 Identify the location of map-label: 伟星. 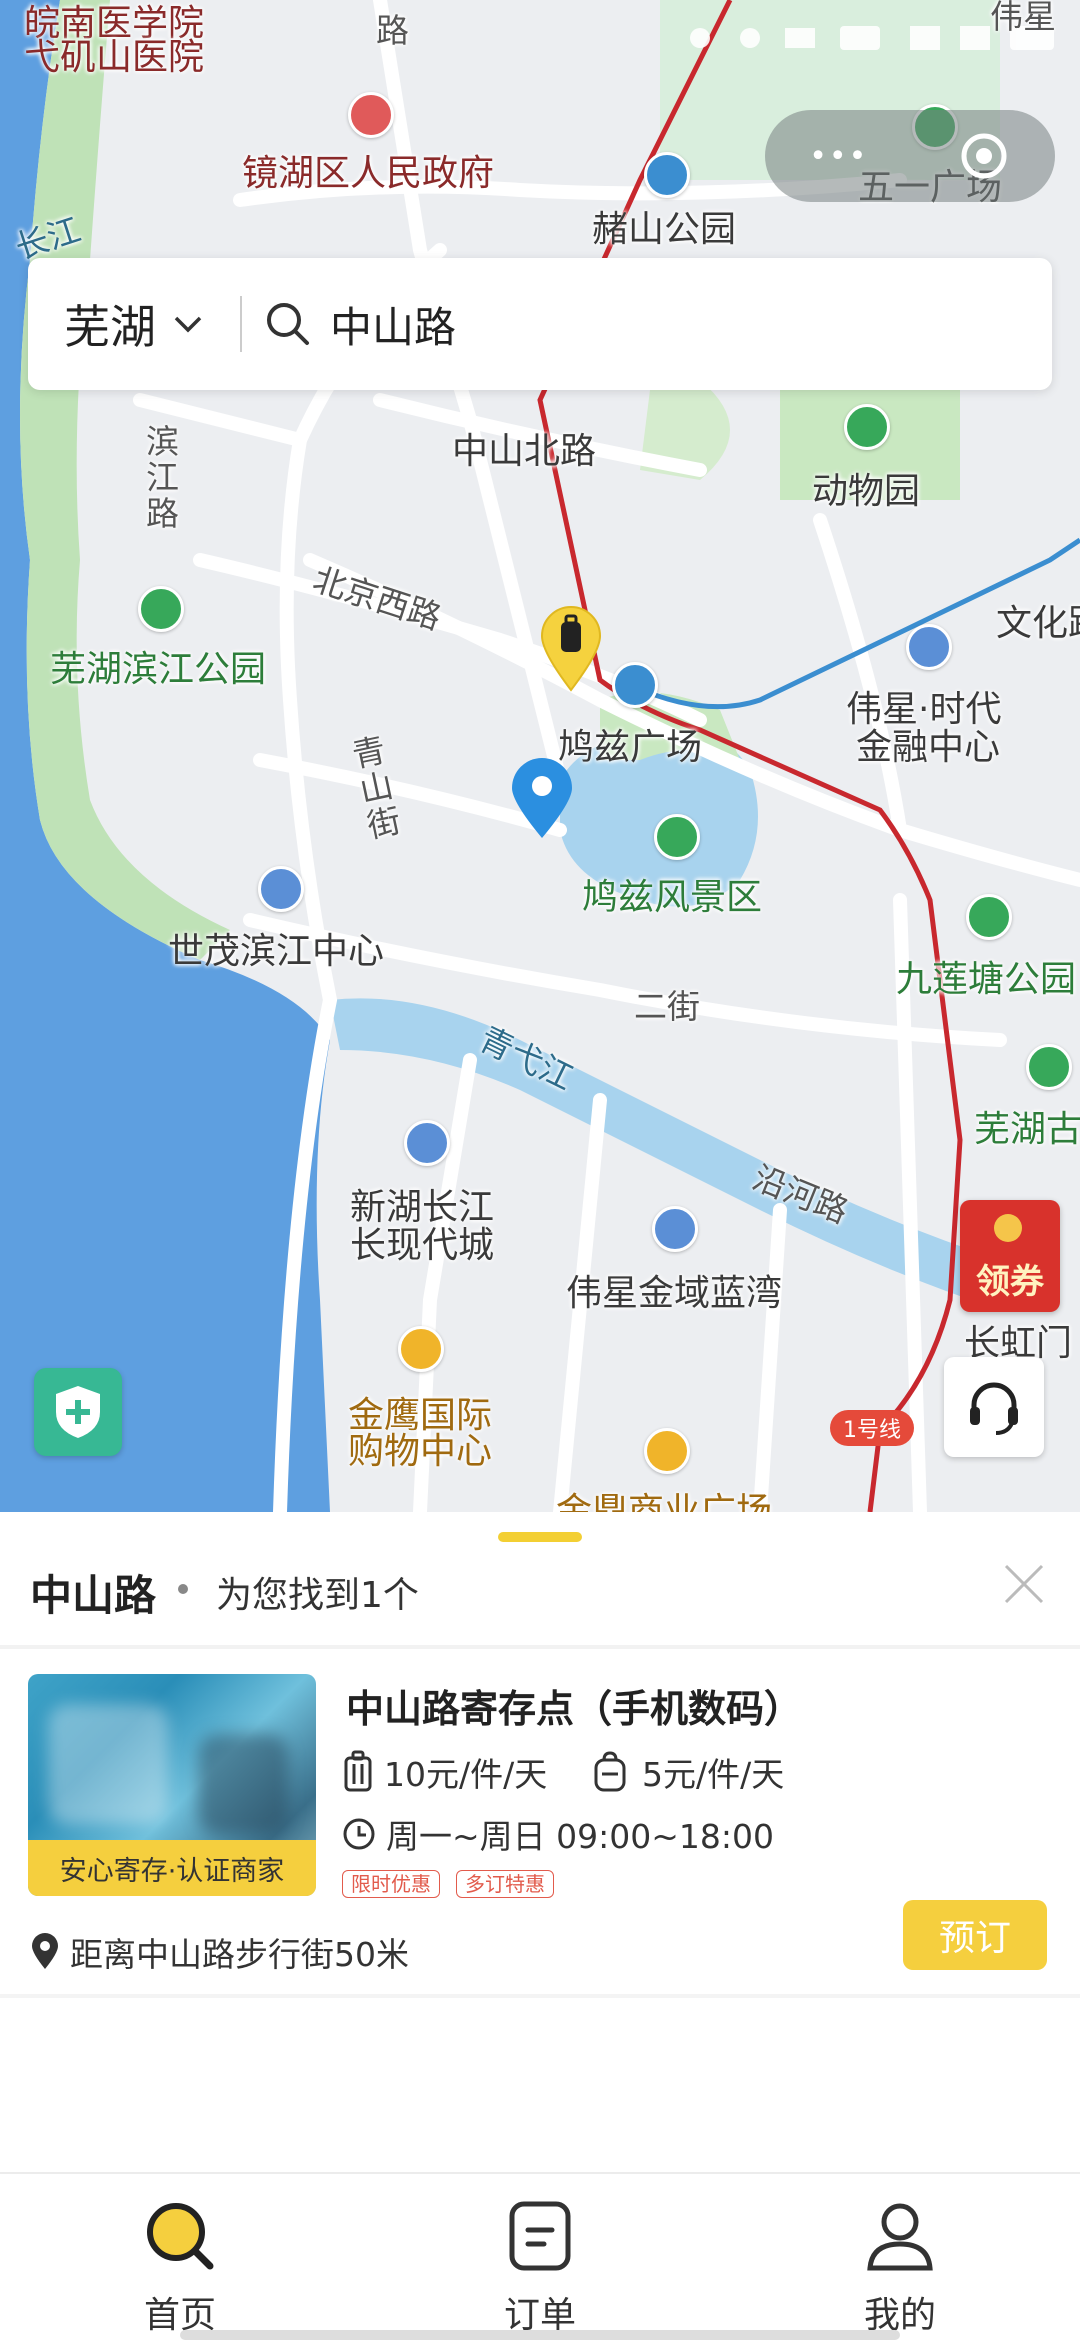
(1023, 18).